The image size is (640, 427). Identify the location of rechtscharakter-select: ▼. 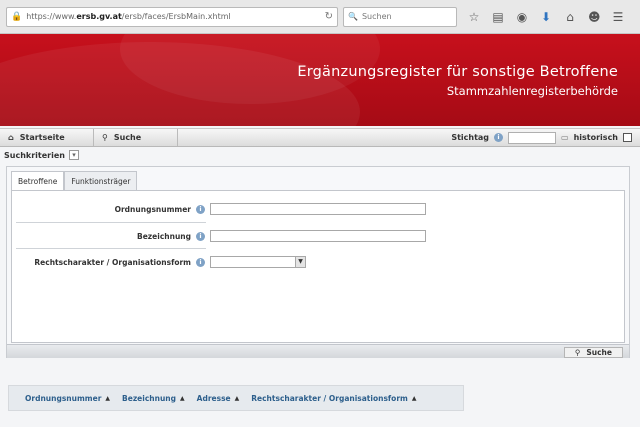
(258, 262).